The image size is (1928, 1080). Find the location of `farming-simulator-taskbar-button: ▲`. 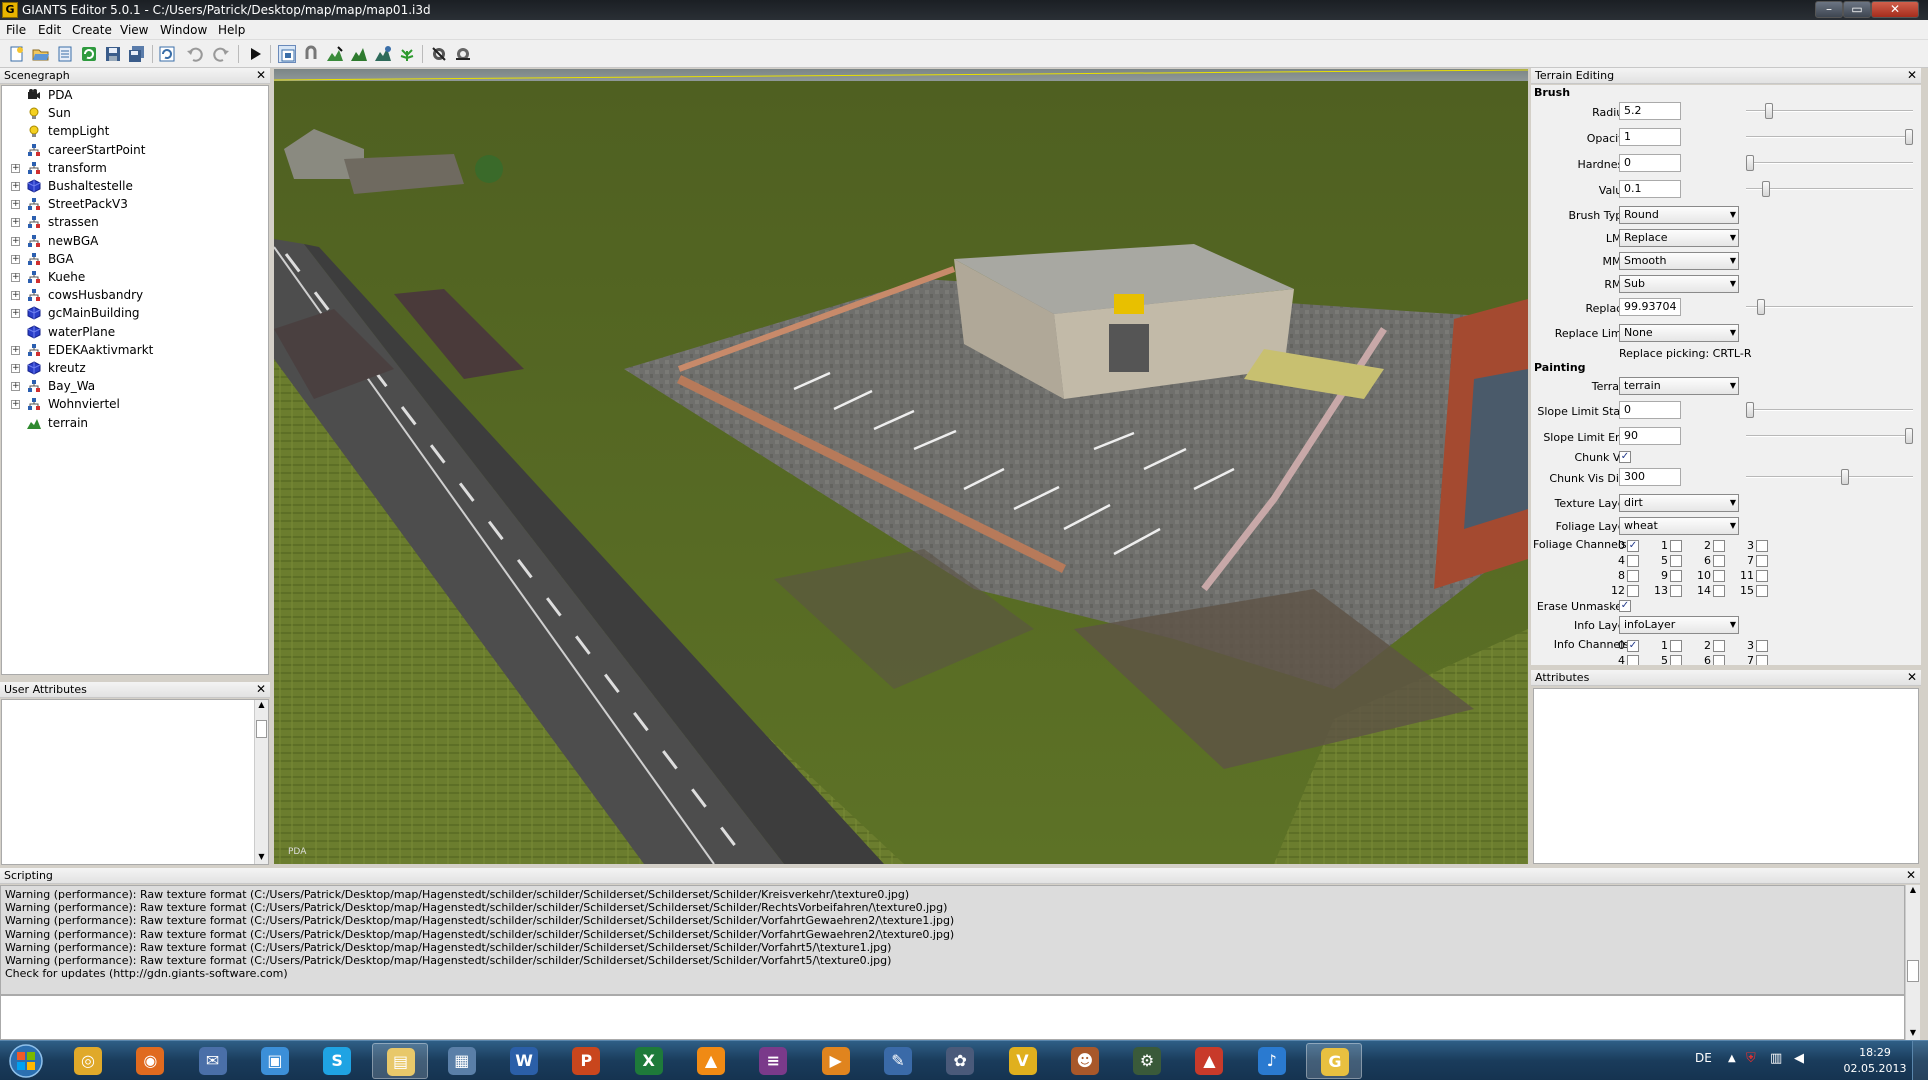

farming-simulator-taskbar-button: ▲ is located at coordinates (1209, 1061).